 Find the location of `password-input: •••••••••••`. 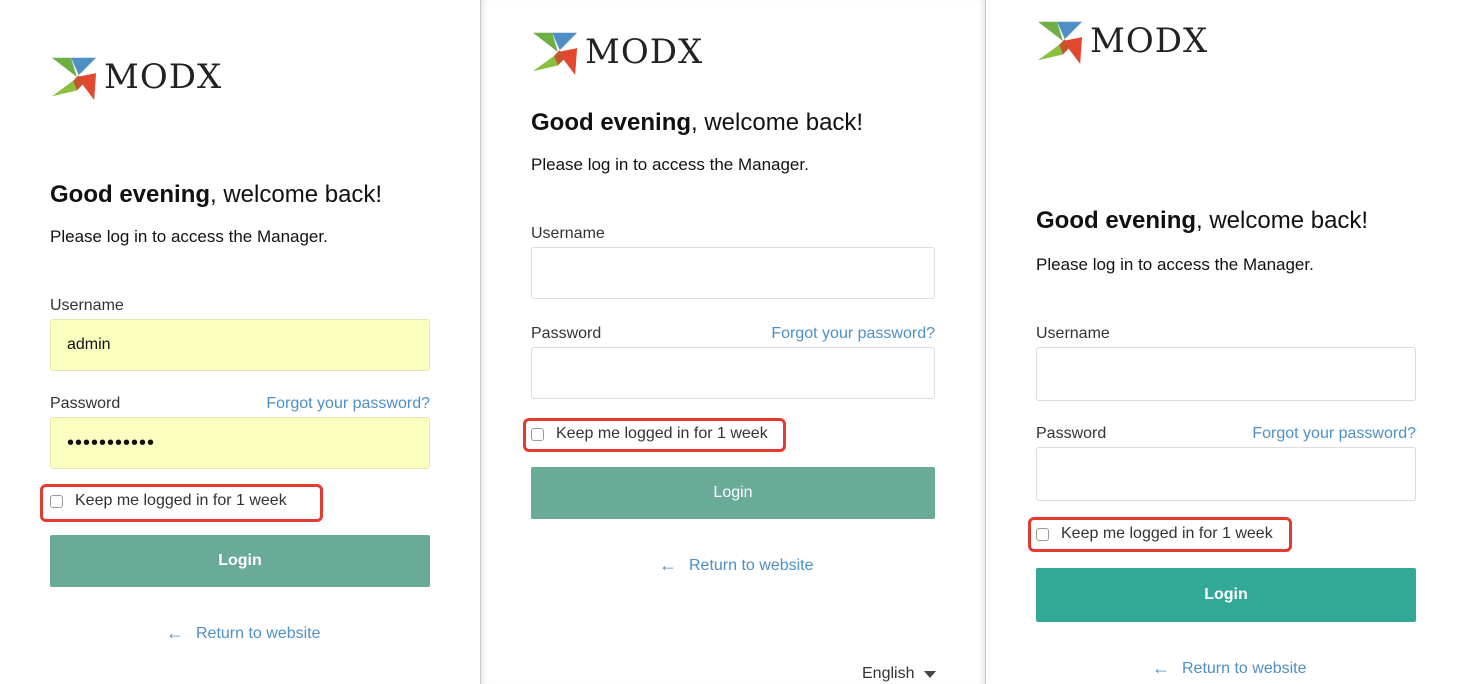

password-input: ••••••••••• is located at coordinates (240, 443).